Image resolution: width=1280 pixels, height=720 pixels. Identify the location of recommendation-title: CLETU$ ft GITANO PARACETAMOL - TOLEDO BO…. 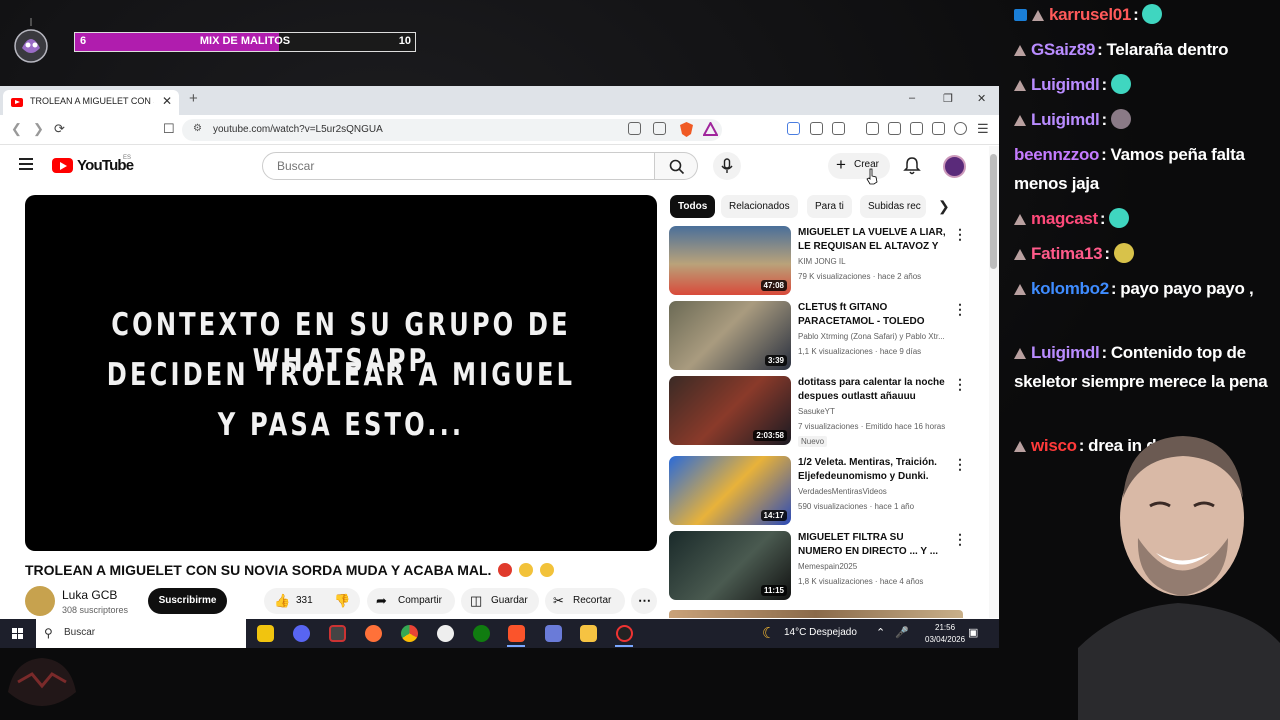
(873, 315).